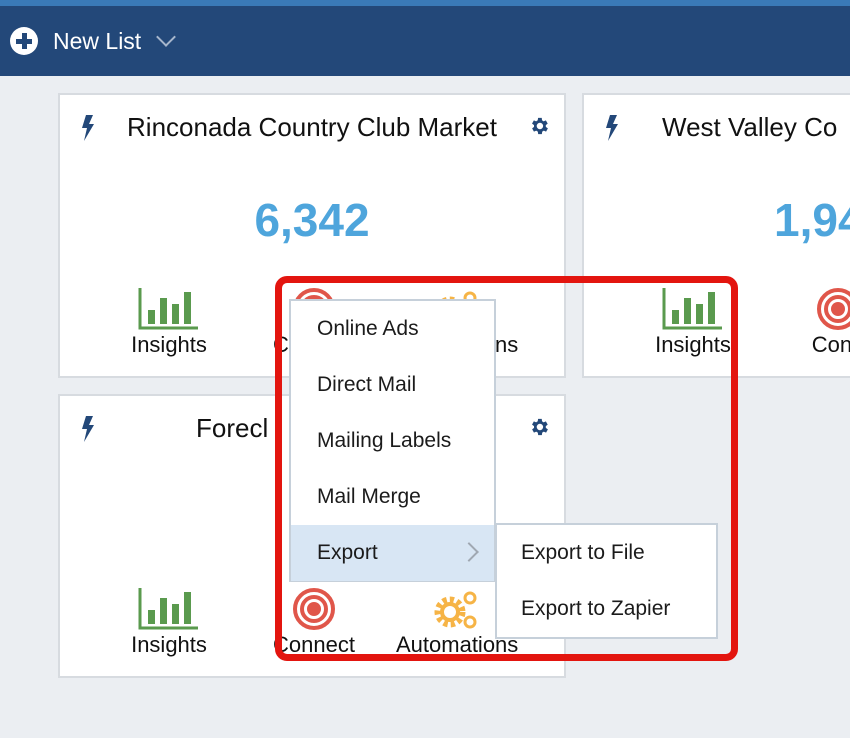  What do you see at coordinates (312, 220) in the screenshot?
I see `card-count: 6,342` at bounding box center [312, 220].